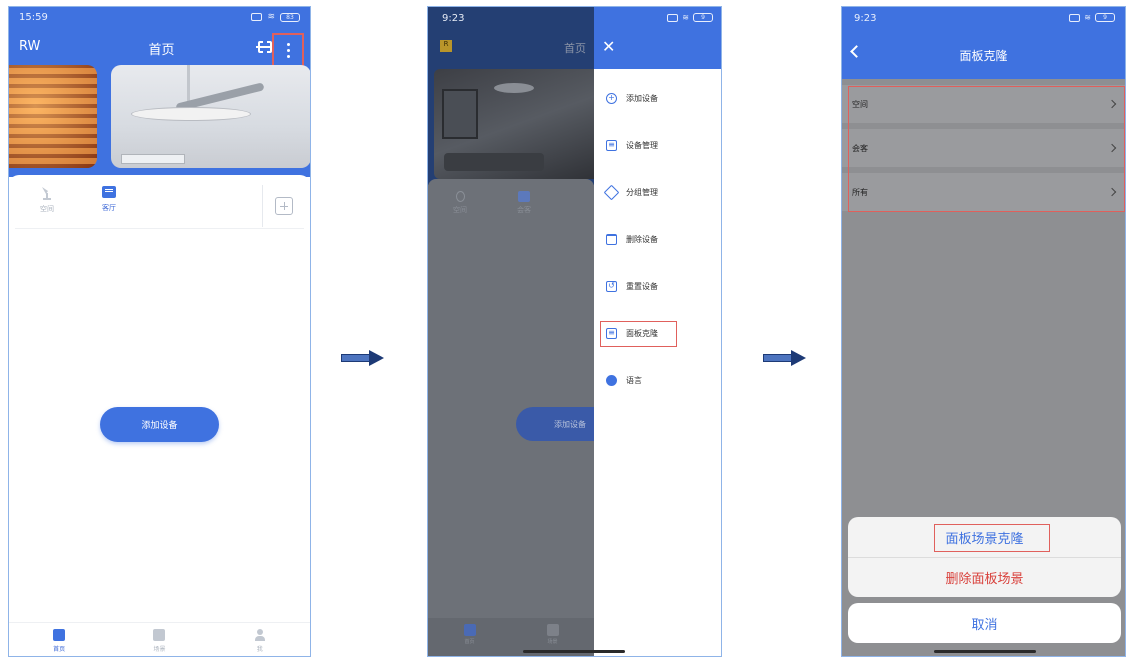  What do you see at coordinates (984, 623) in the screenshot?
I see `cancel-button: 取消` at bounding box center [984, 623].